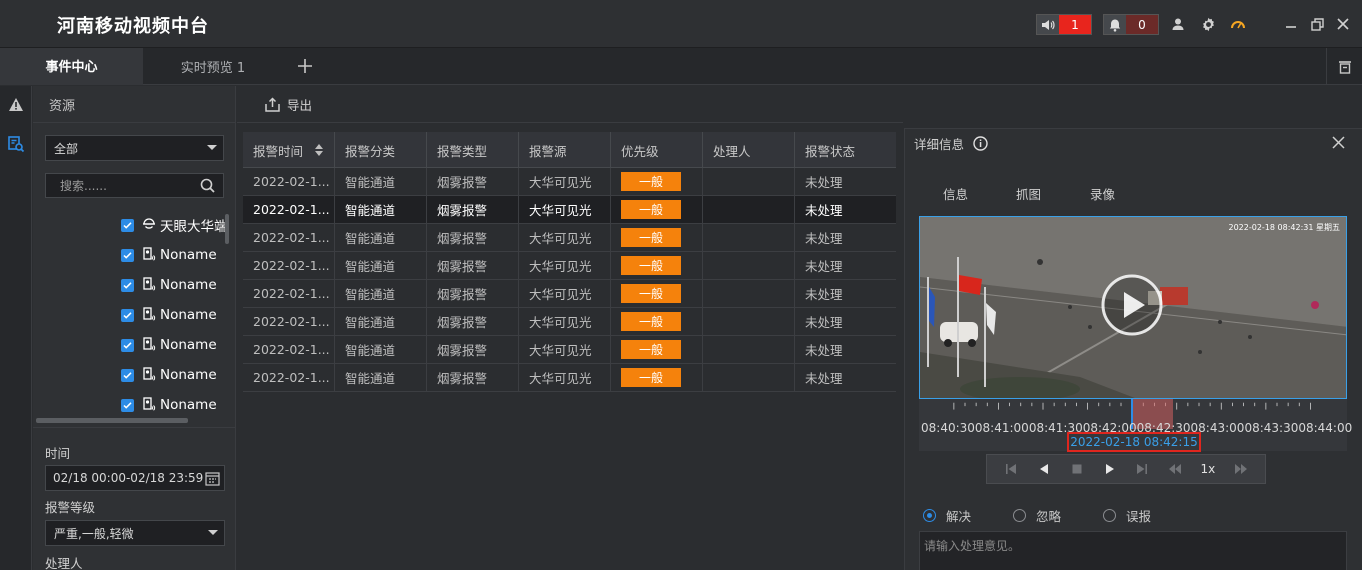 This screenshot has height=570, width=1362. What do you see at coordinates (135, 478) in the screenshot?
I see `time-range-field: 02/18 00:00-02/18 23:59` at bounding box center [135, 478].